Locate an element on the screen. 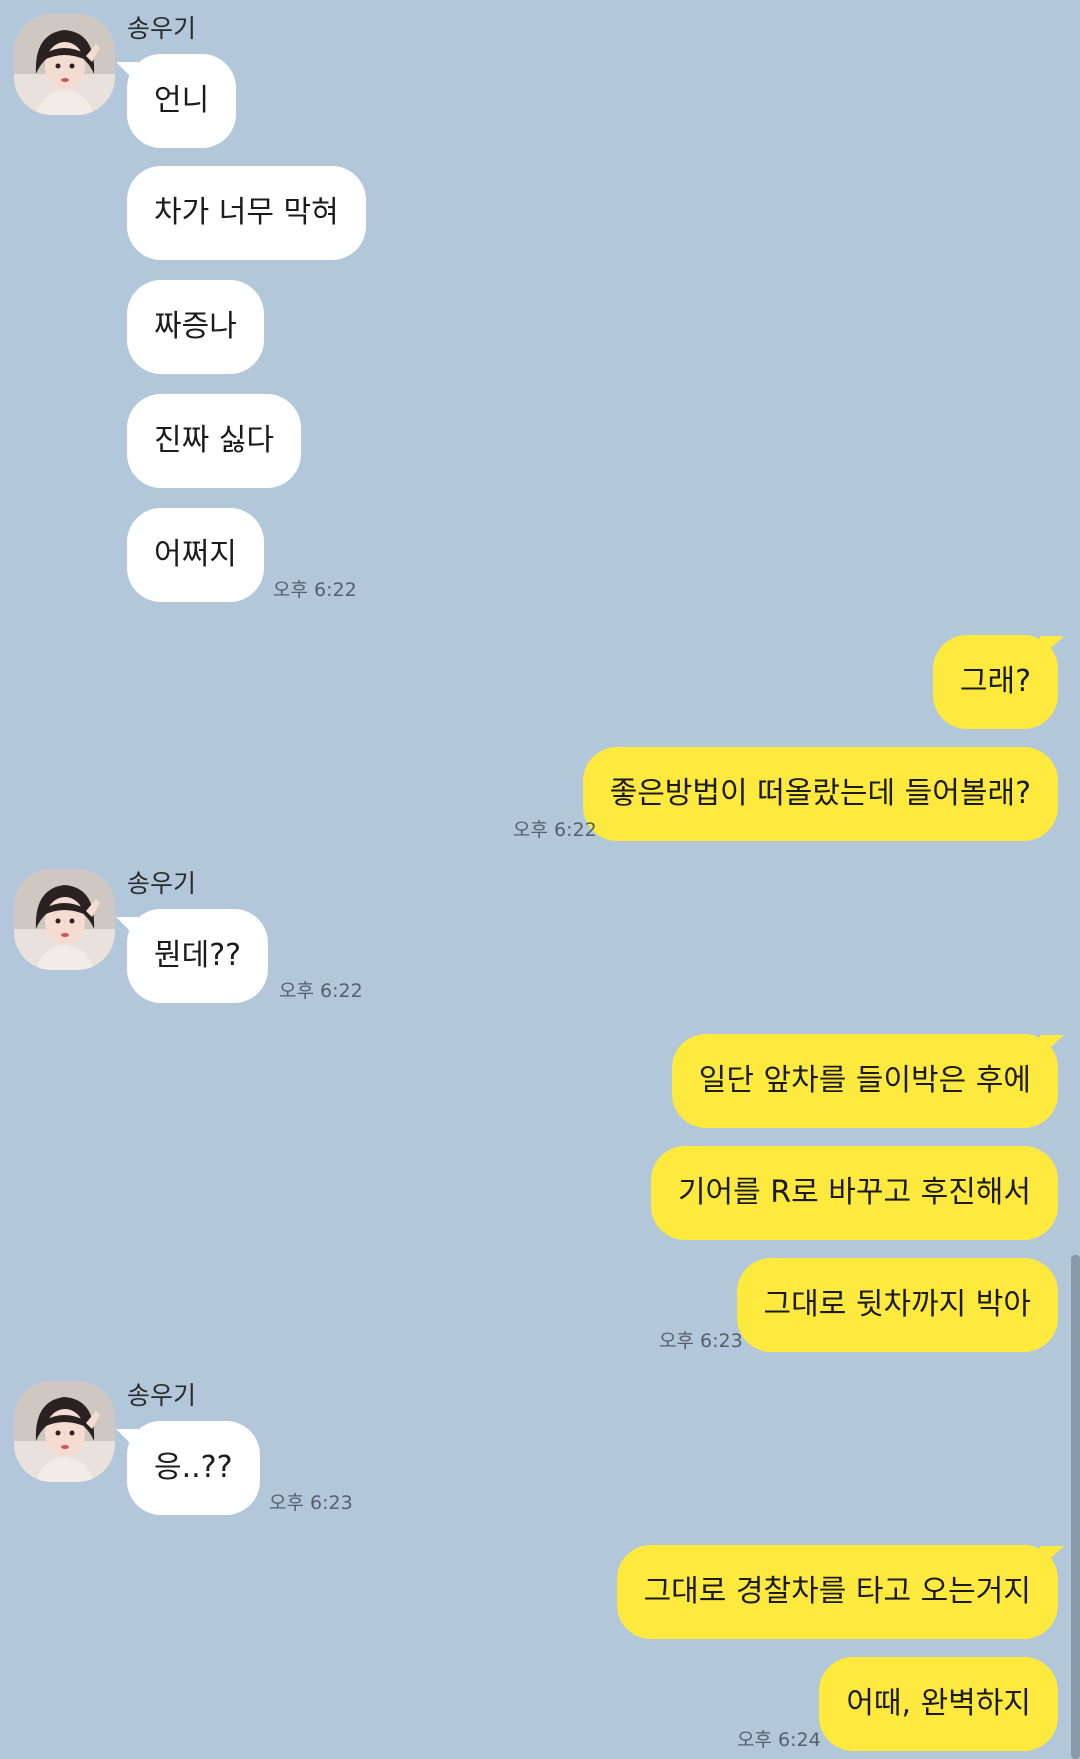  message-bubble: 그래? is located at coordinates (995, 682).